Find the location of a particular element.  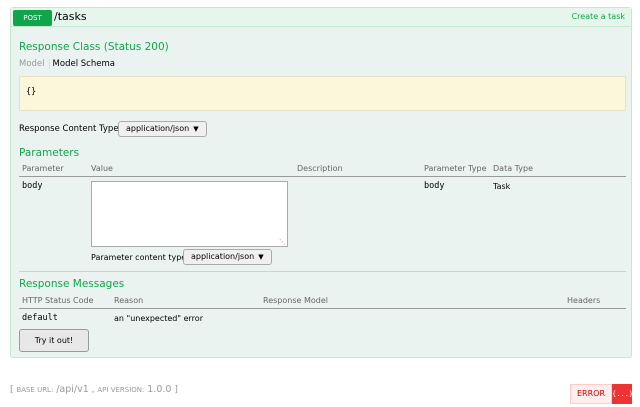

resp-col-status-code: HTTP Status Code is located at coordinates (58, 300).